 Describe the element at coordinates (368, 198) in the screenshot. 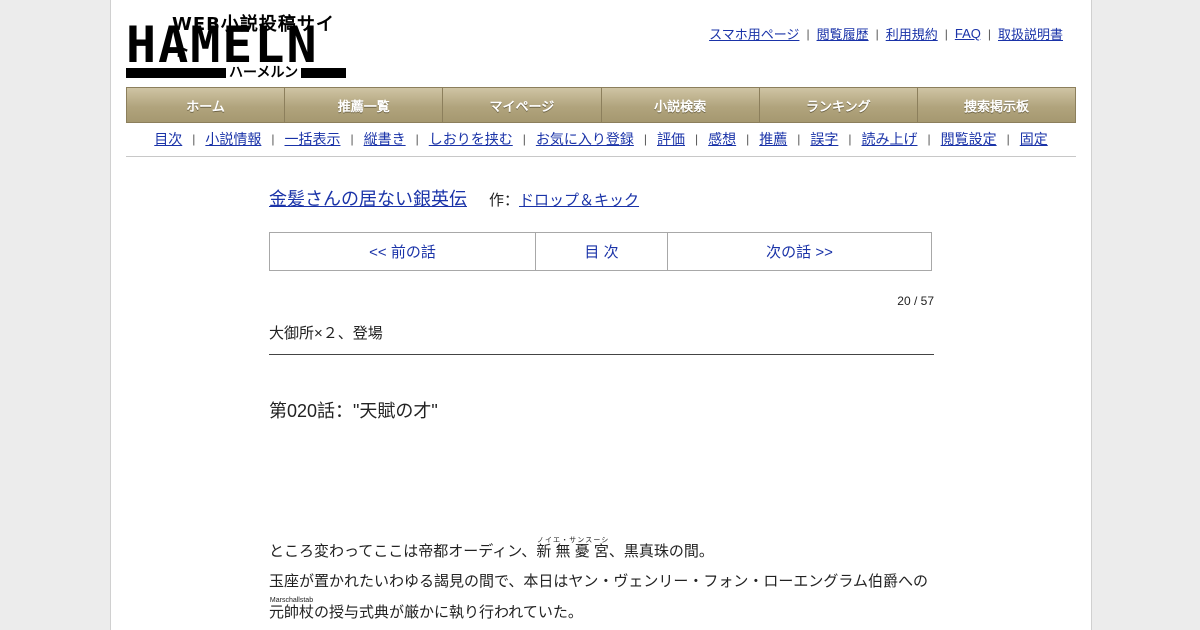

I see `novel-title-link: 金髪さんの居ない銀英伝` at that location.